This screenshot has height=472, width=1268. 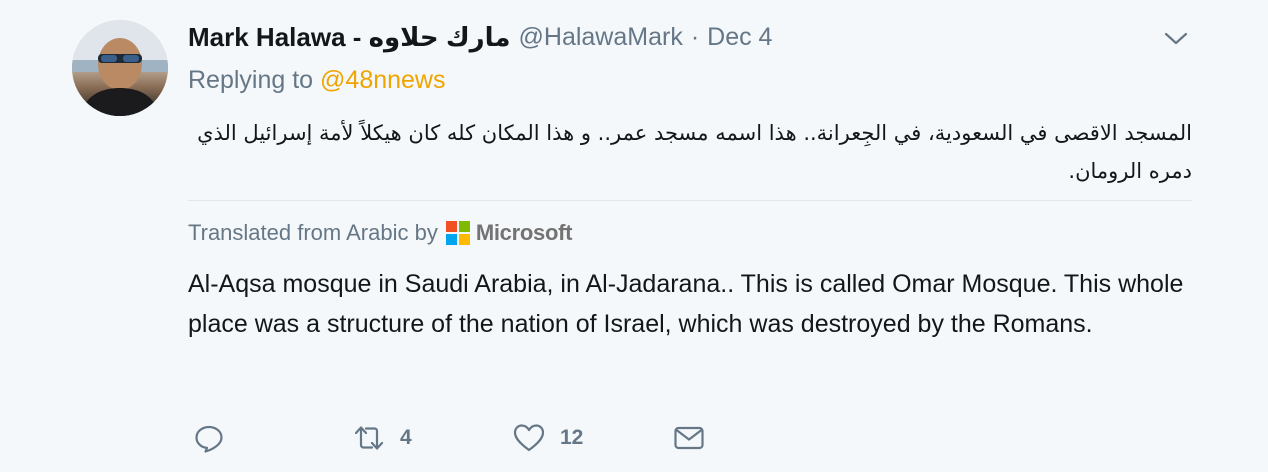 I want to click on microsoft-logo-icon, so click(x=457, y=233).